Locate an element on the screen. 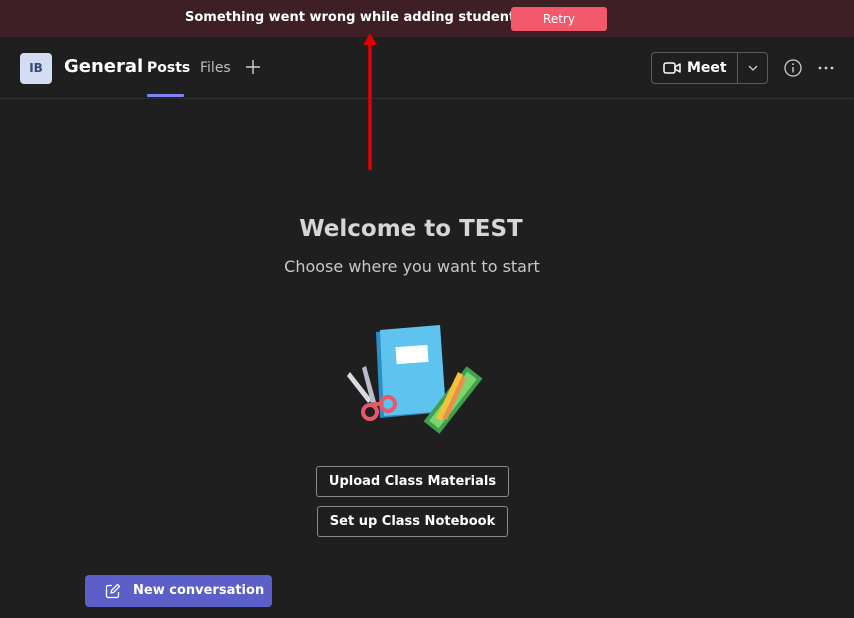 The image size is (854, 618). meet-button-group: Meet is located at coordinates (709, 68).